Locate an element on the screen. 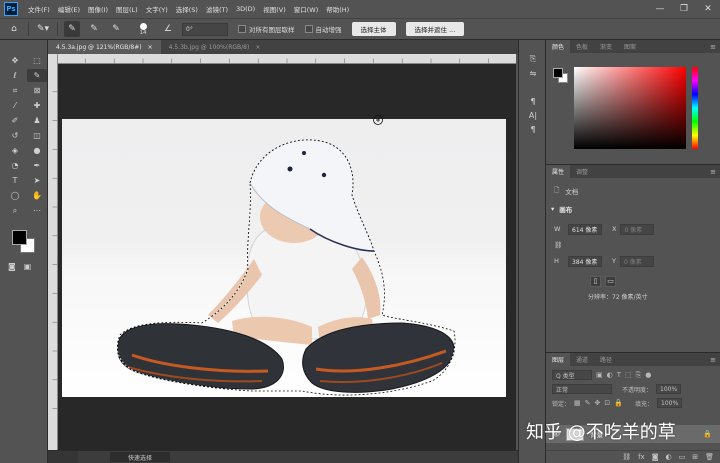  menu-select: 选择(S) is located at coordinates (187, 9).